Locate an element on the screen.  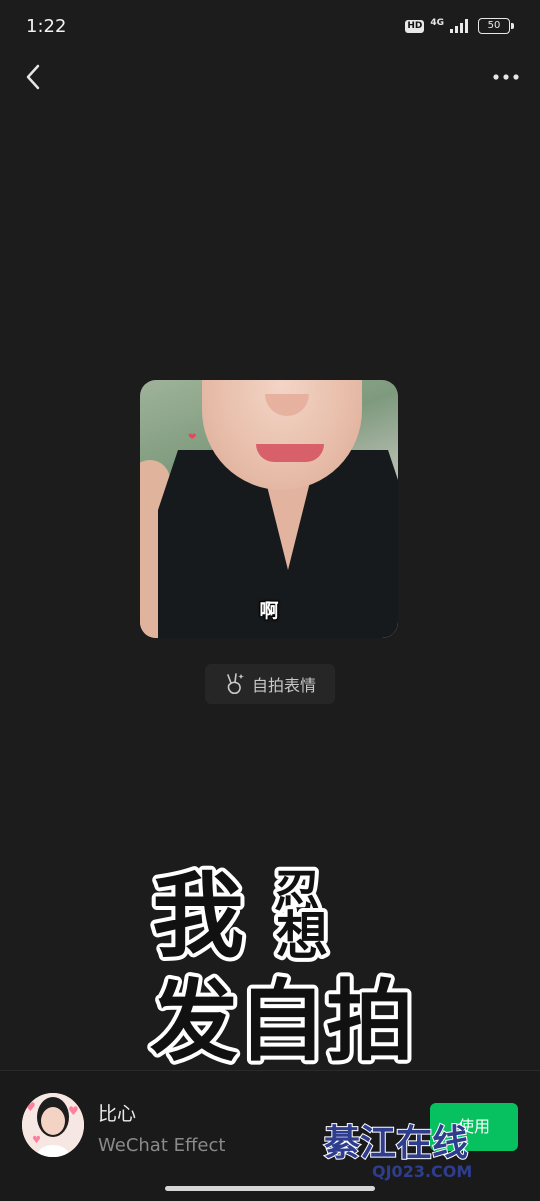
victory-hand-icon is located at coordinates (235, 684).